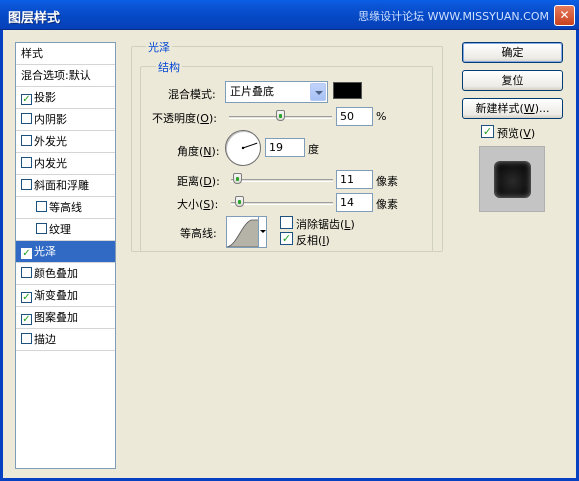  I want to click on preview-thumbnail, so click(512, 179).